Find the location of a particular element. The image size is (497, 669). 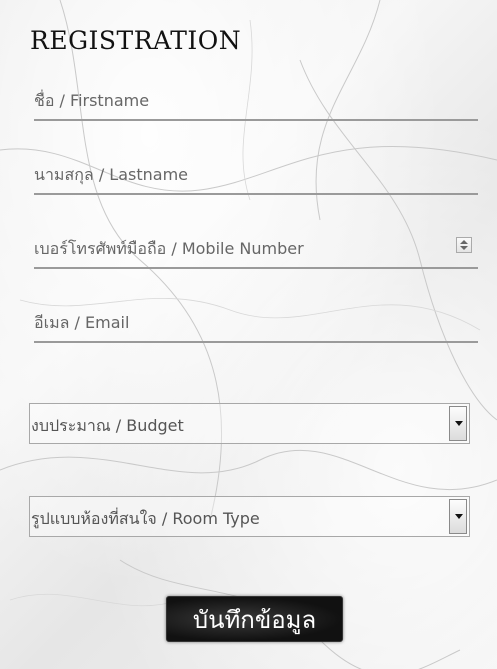

mobile-field is located at coordinates (256, 250).